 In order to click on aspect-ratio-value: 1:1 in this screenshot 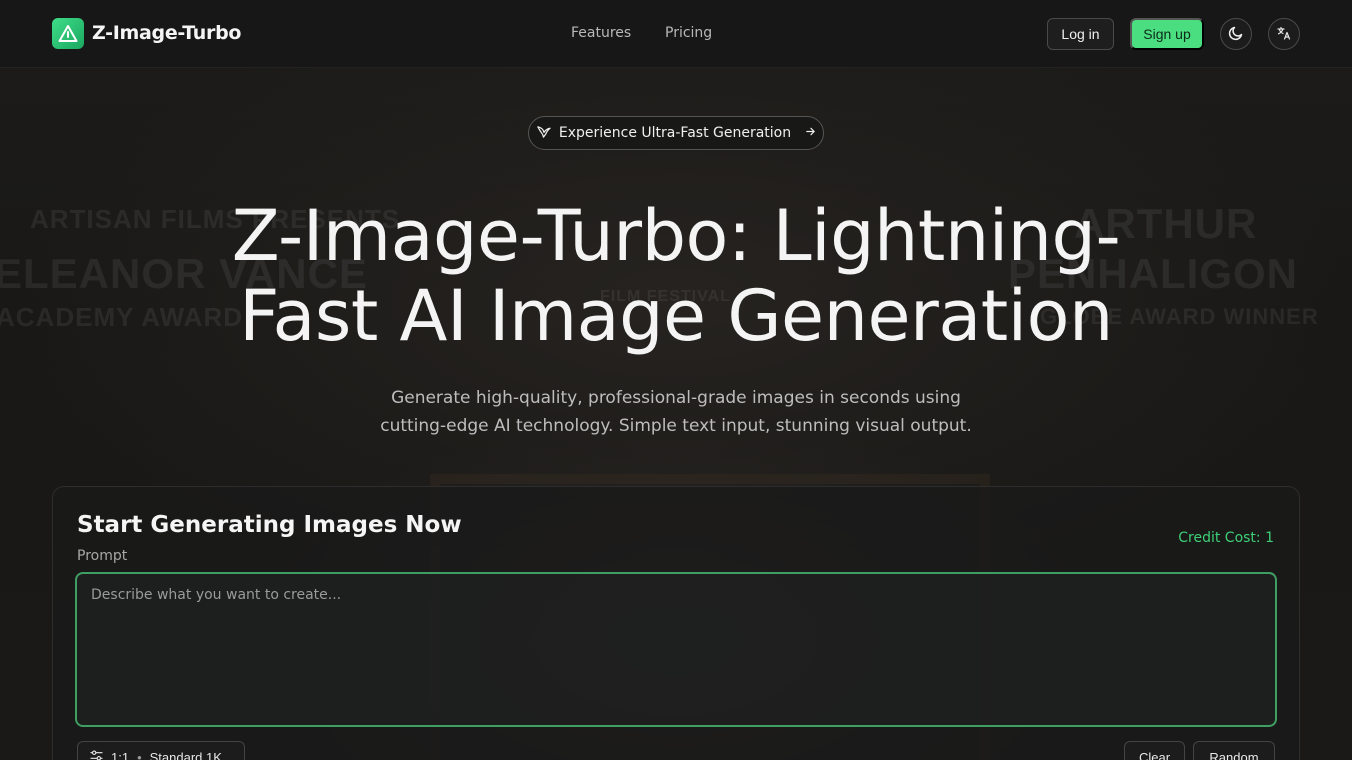, I will do `click(120, 754)`.